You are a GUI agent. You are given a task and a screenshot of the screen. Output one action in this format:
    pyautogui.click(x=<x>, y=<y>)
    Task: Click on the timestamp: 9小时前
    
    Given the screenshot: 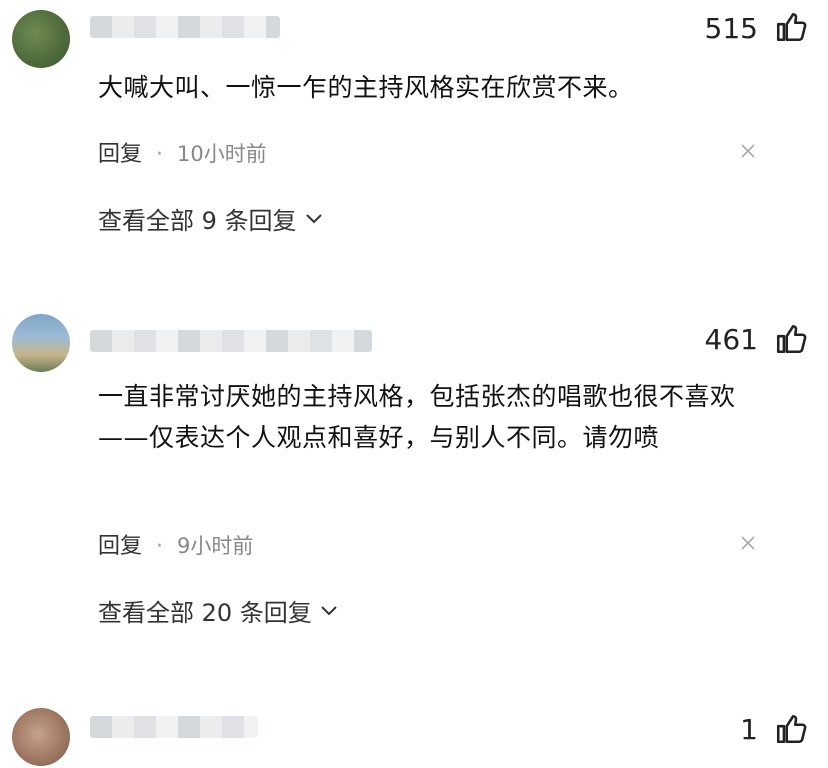 What is the action you would take?
    pyautogui.click(x=215, y=546)
    